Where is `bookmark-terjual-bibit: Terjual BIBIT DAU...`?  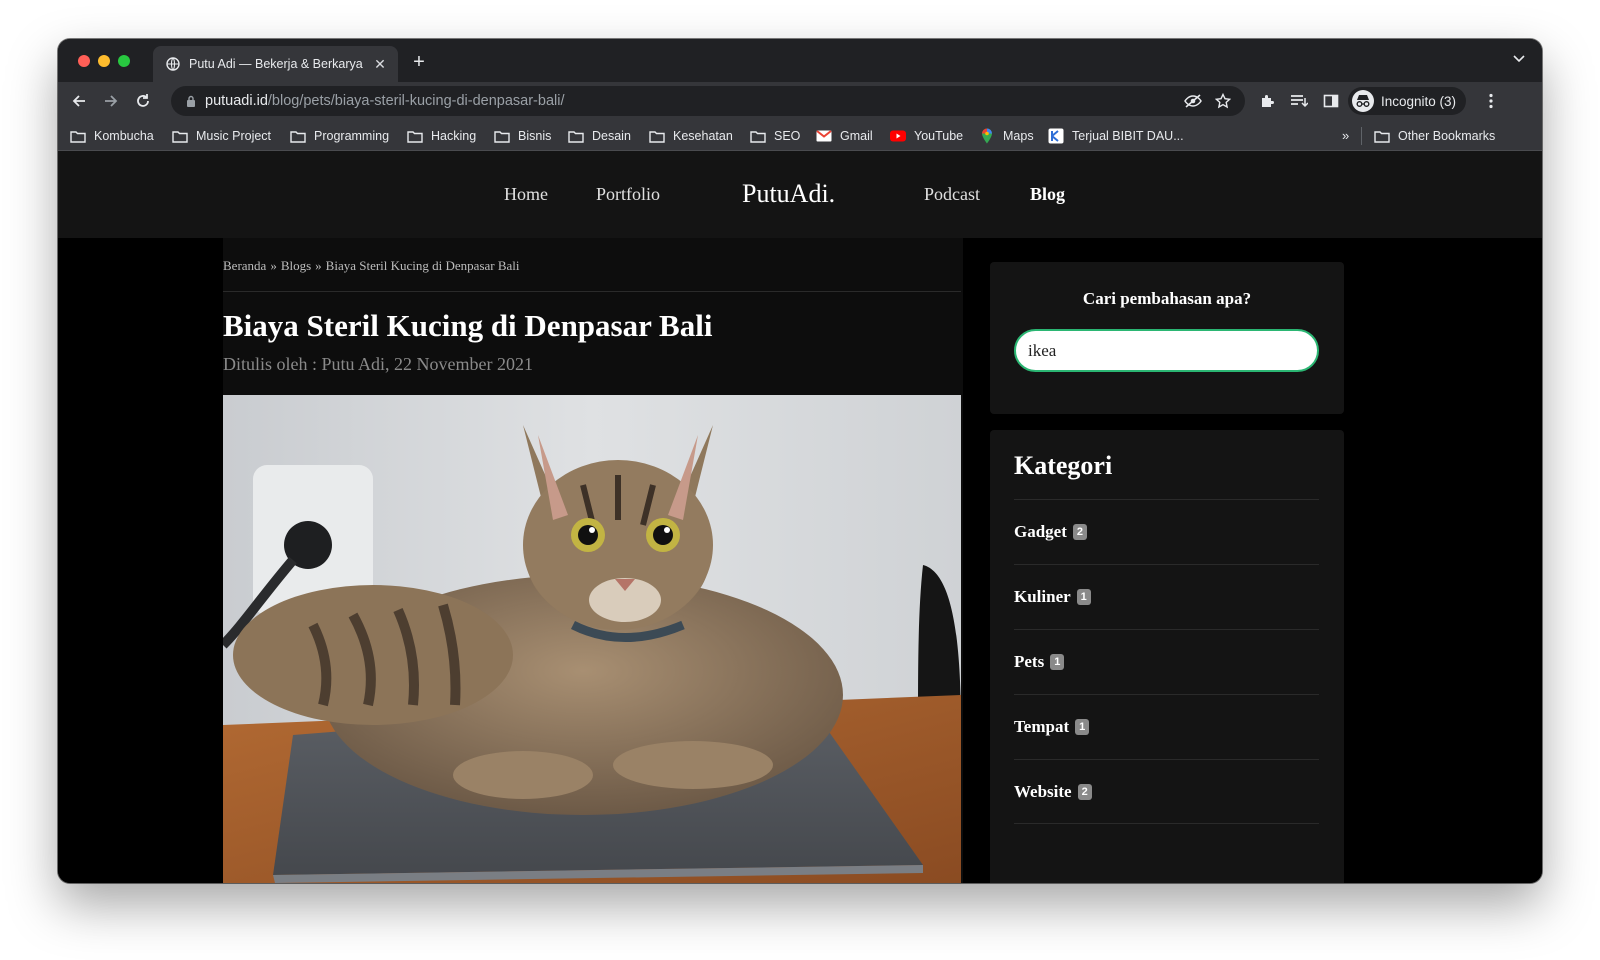
bookmark-terjual-bibit: Terjual BIBIT DAU... is located at coordinates (1116, 136).